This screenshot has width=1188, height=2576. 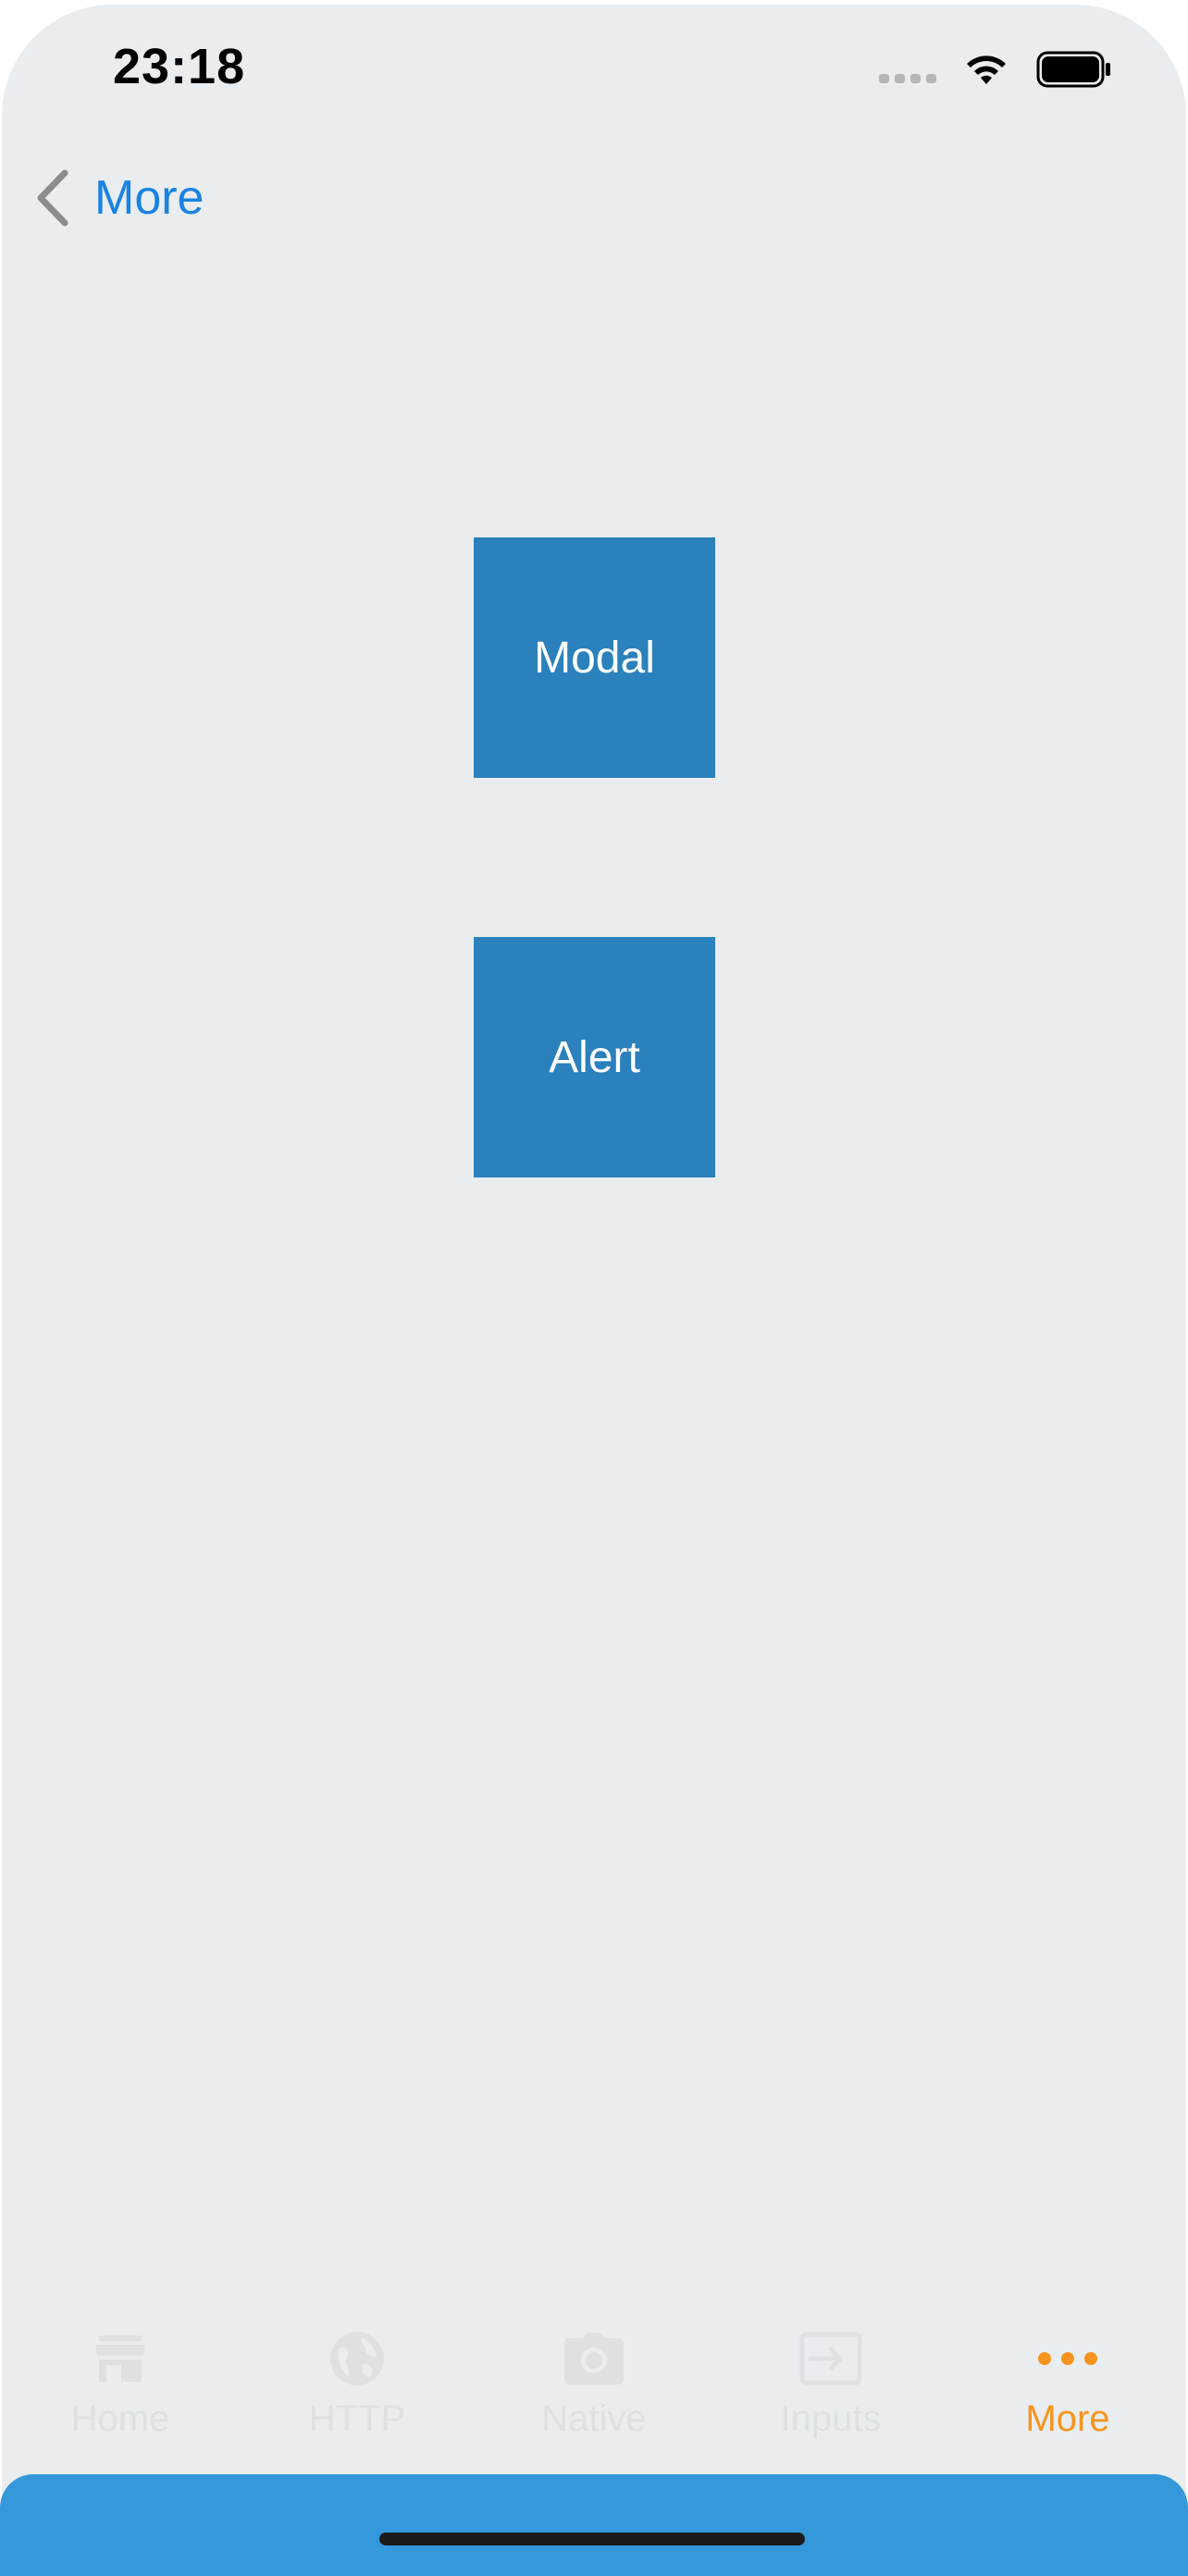 What do you see at coordinates (594, 2359) in the screenshot?
I see `camera-icon` at bounding box center [594, 2359].